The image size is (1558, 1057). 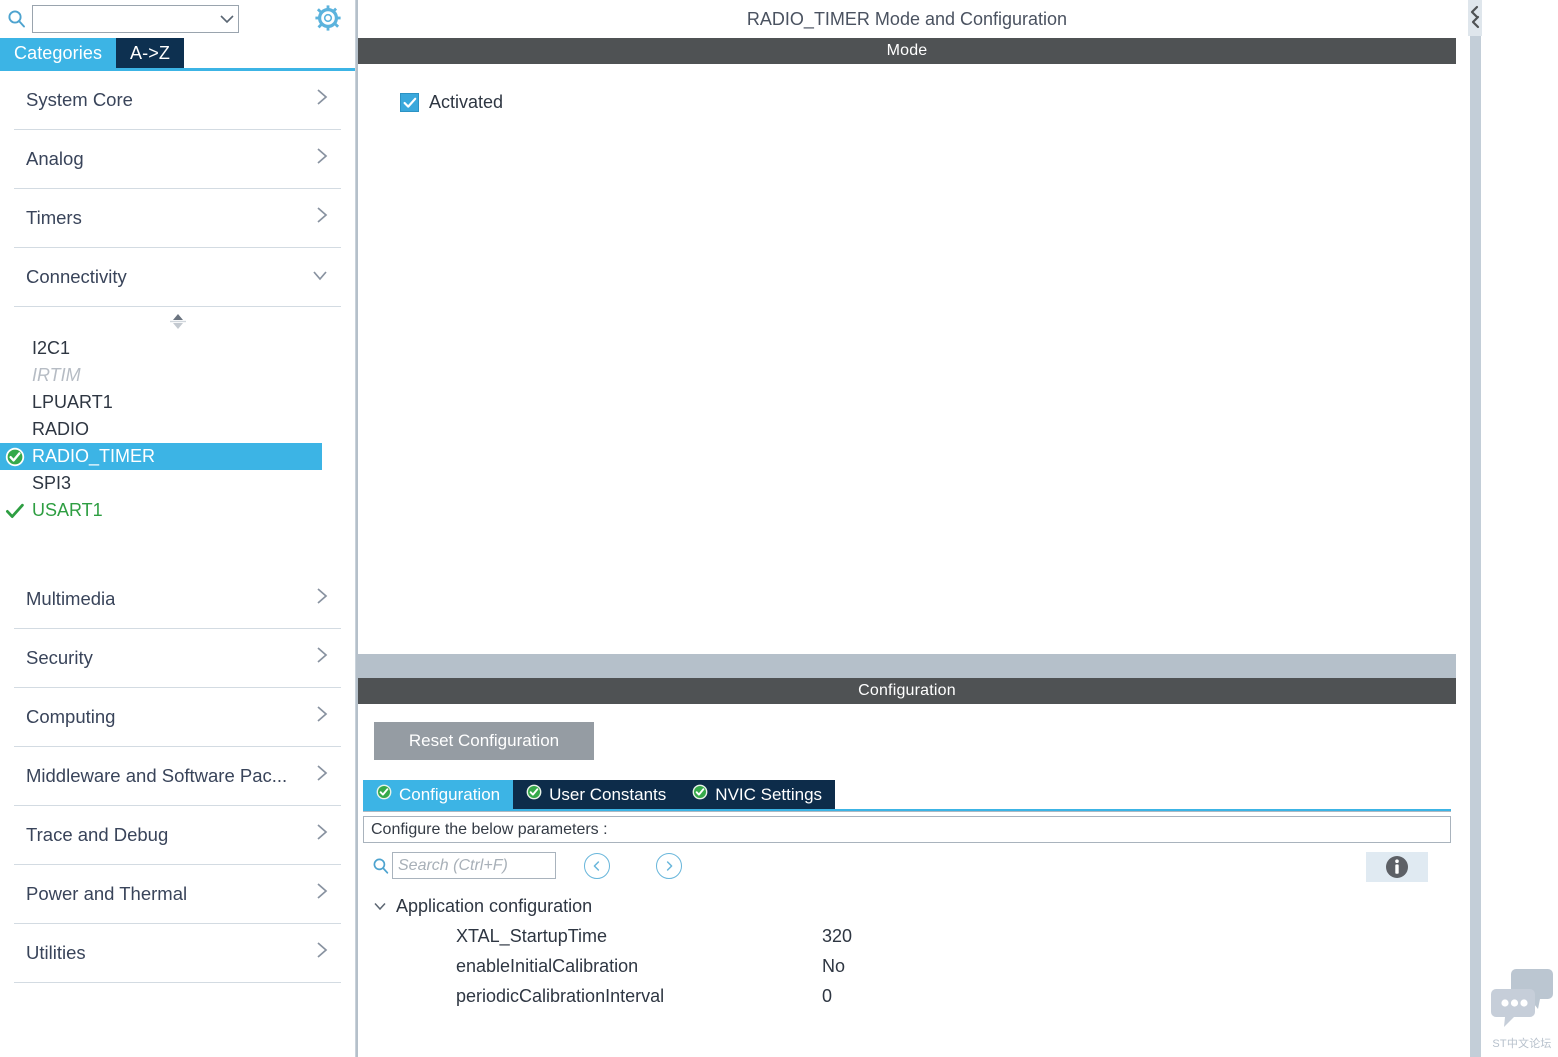 What do you see at coordinates (907, 19) in the screenshot?
I see `page-title: RADIO_TIMER Mode and Configuration` at bounding box center [907, 19].